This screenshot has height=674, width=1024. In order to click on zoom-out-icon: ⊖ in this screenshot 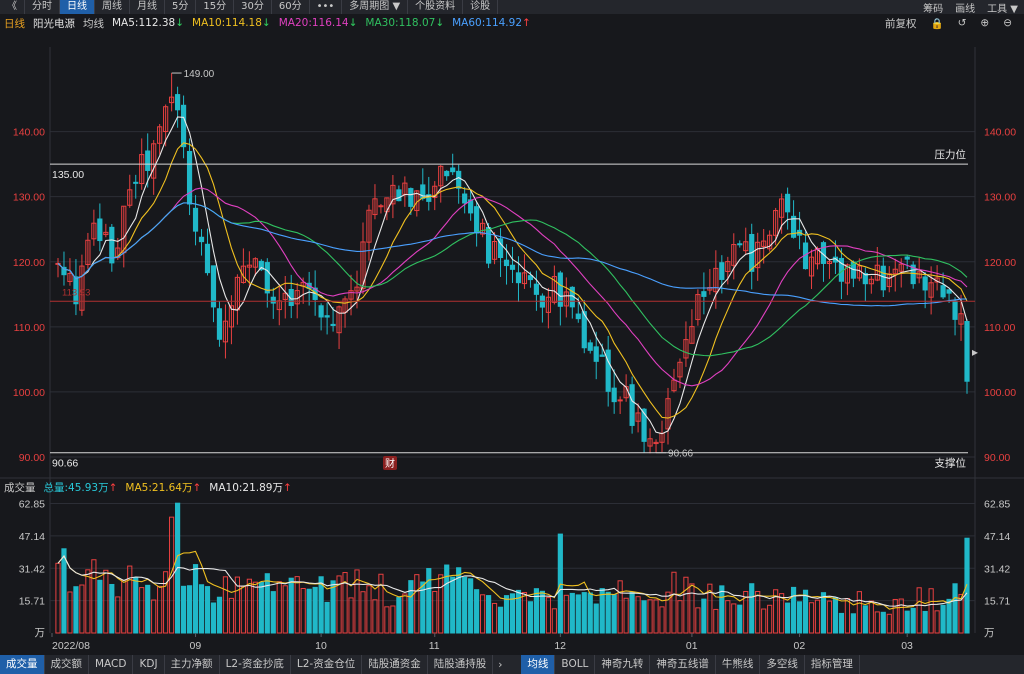, I will do `click(1007, 23)`.